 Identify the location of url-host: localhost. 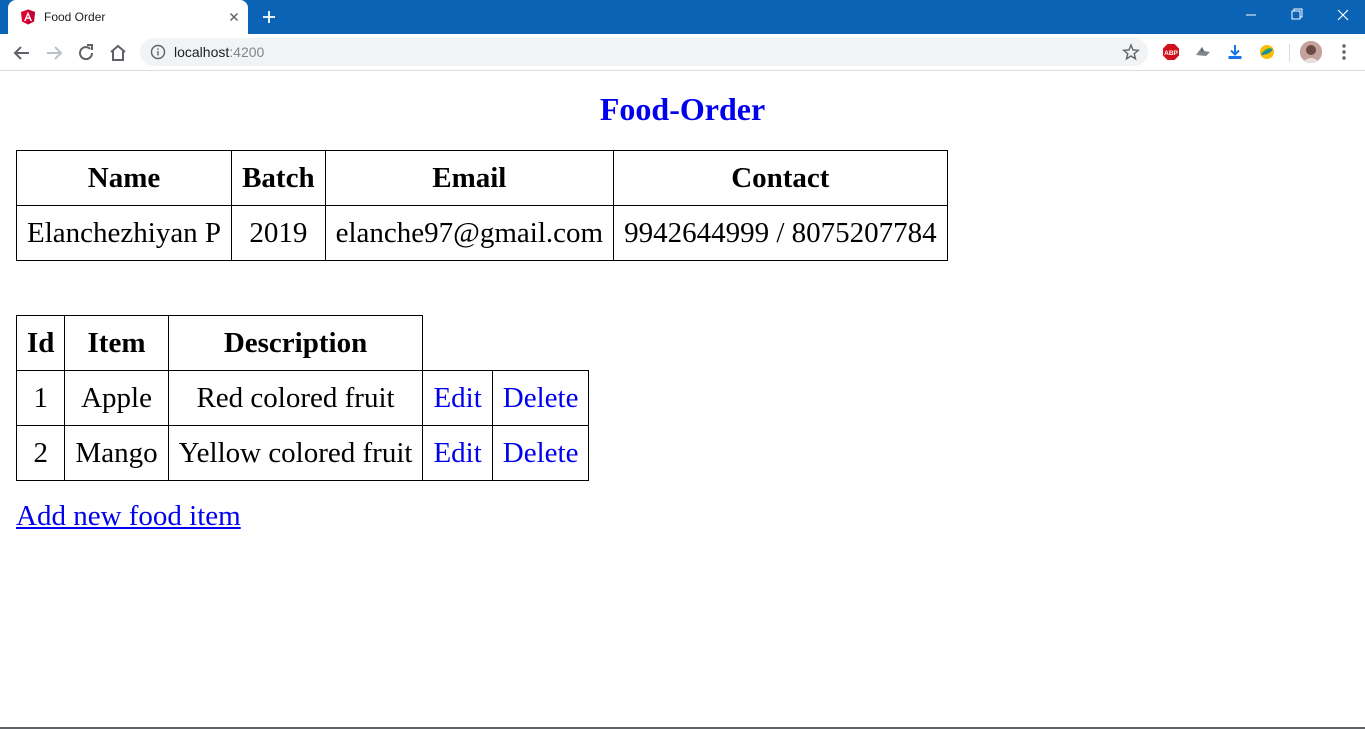
(202, 52).